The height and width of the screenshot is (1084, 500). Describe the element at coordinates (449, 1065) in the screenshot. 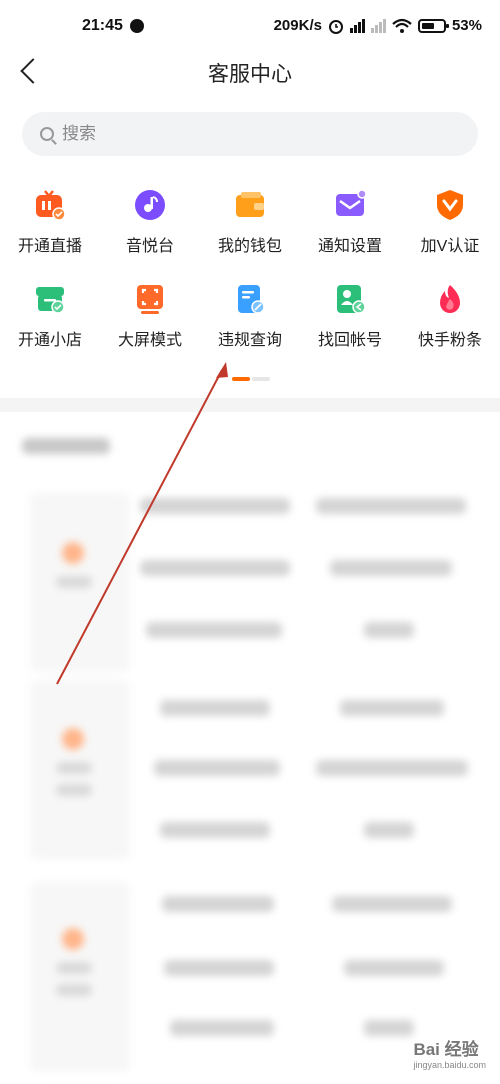

I see `watermark-url: jingyan.baidu.com` at that location.